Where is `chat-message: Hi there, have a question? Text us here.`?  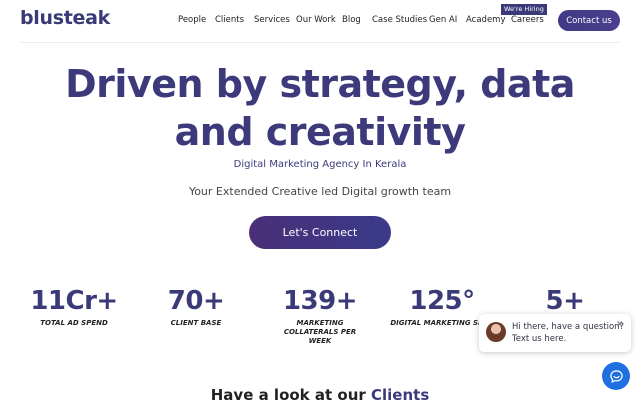 chat-message: Hi there, have a question? Text us here. is located at coordinates (568, 333).